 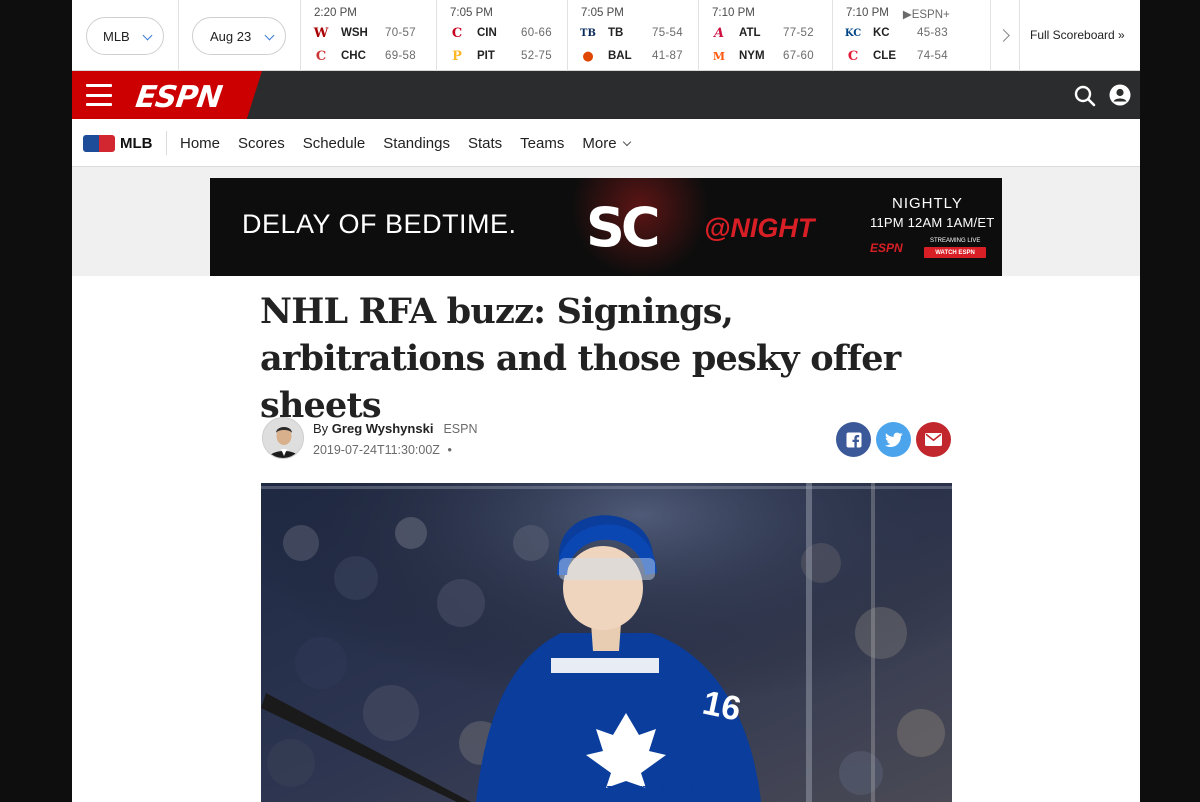 I want to click on team-abbr: PIT, so click(x=486, y=56).